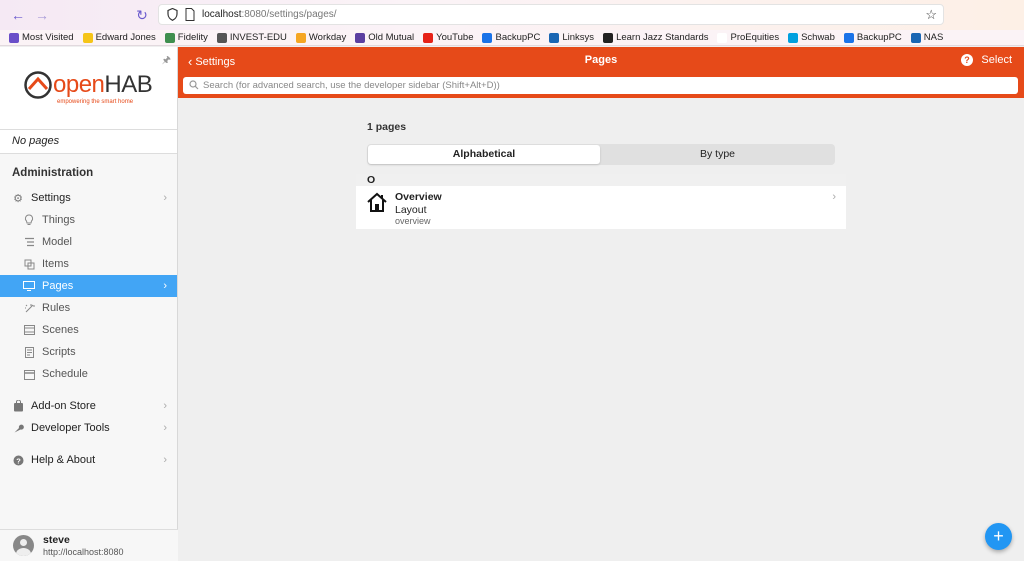 This screenshot has width=1024, height=561. What do you see at coordinates (29, 264) in the screenshot?
I see `items-icon` at bounding box center [29, 264].